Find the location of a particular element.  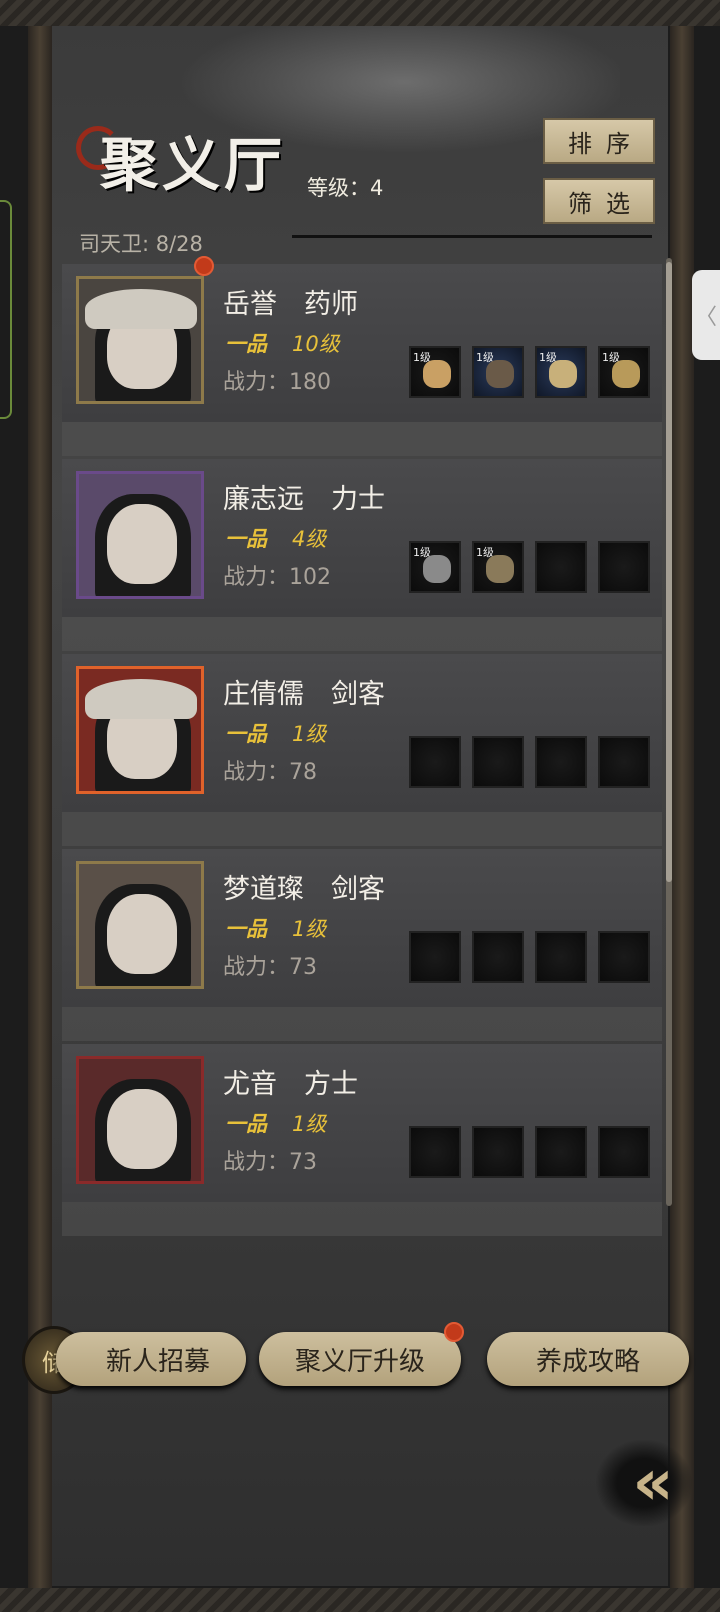

chevron-left-icon: 〈 is located at coordinates (705, 317).